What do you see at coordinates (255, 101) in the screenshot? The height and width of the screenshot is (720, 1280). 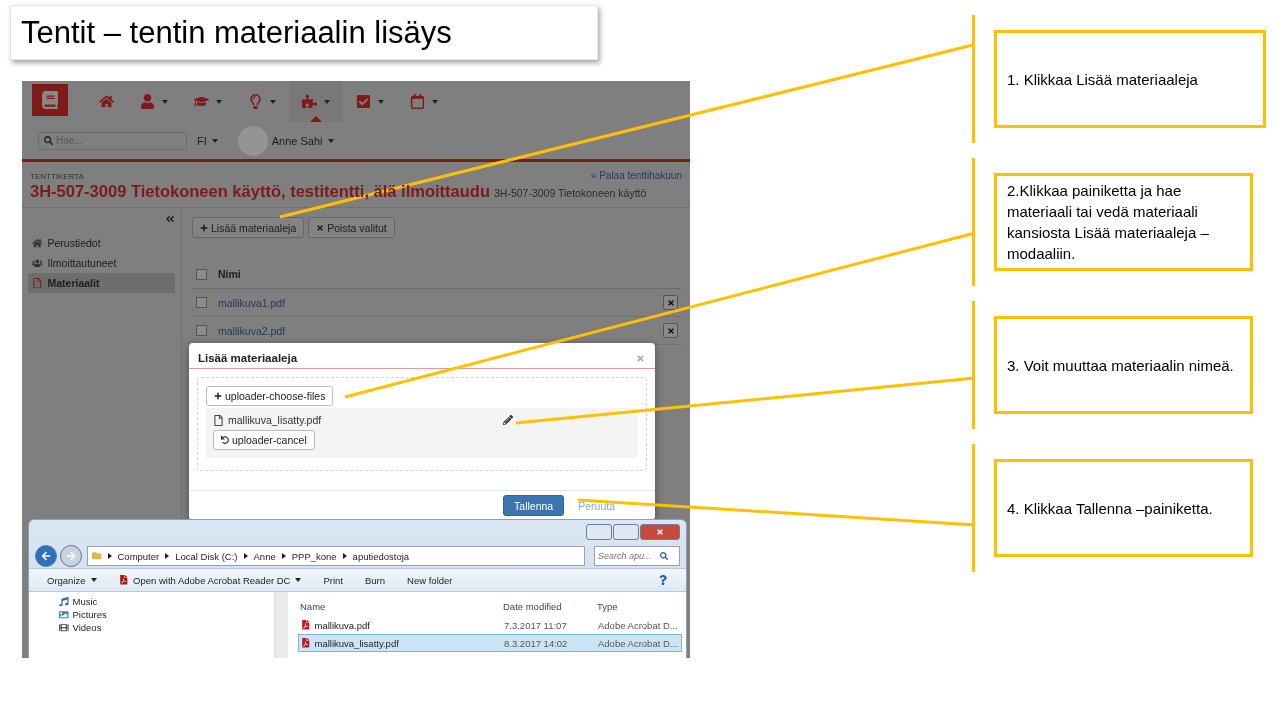 I see `lightbulb-icon` at bounding box center [255, 101].